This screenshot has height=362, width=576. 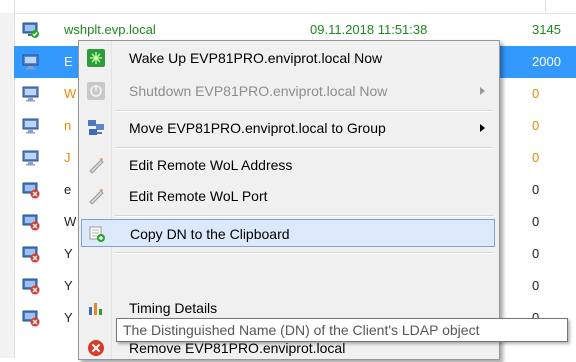 What do you see at coordinates (68, 125) in the screenshot?
I see `computer-name: n` at bounding box center [68, 125].